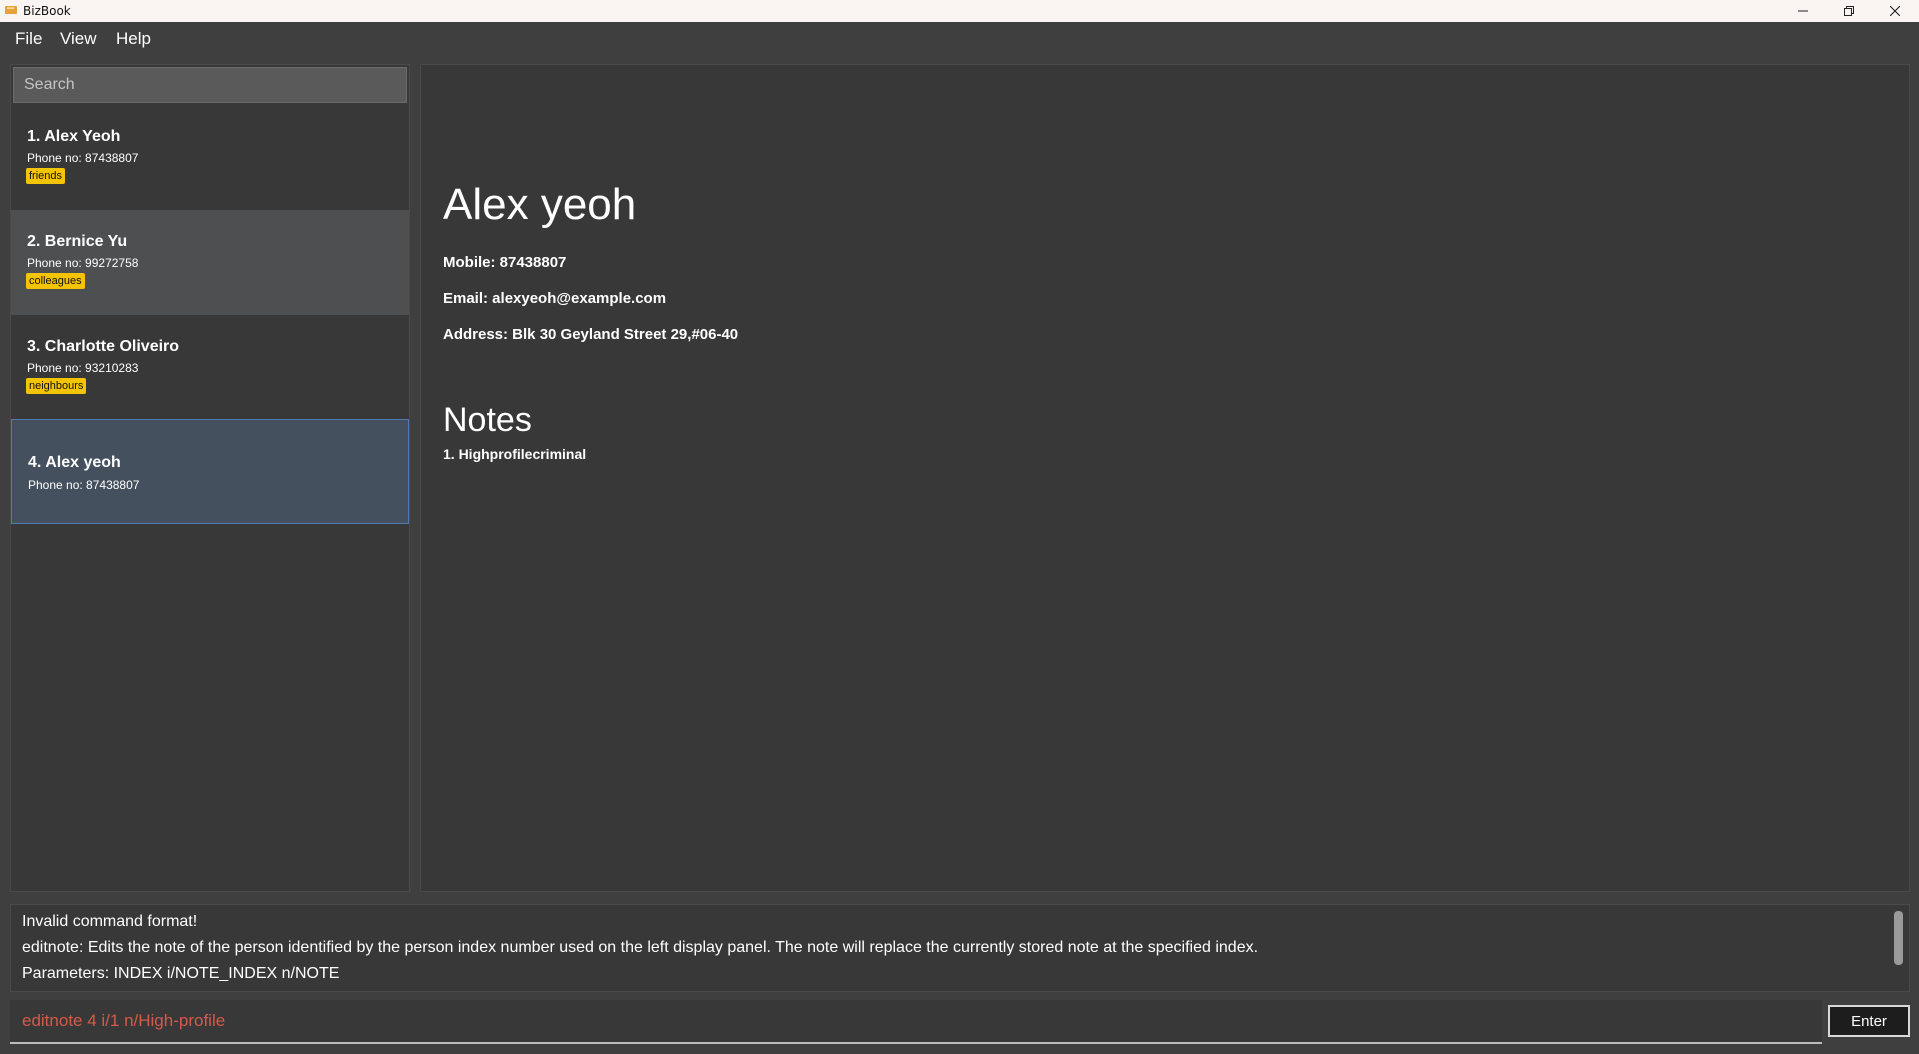 Image resolution: width=1919 pixels, height=1054 pixels. Describe the element at coordinates (103, 346) in the screenshot. I see `person-name: 3. Charlotte Oliveiro` at that location.